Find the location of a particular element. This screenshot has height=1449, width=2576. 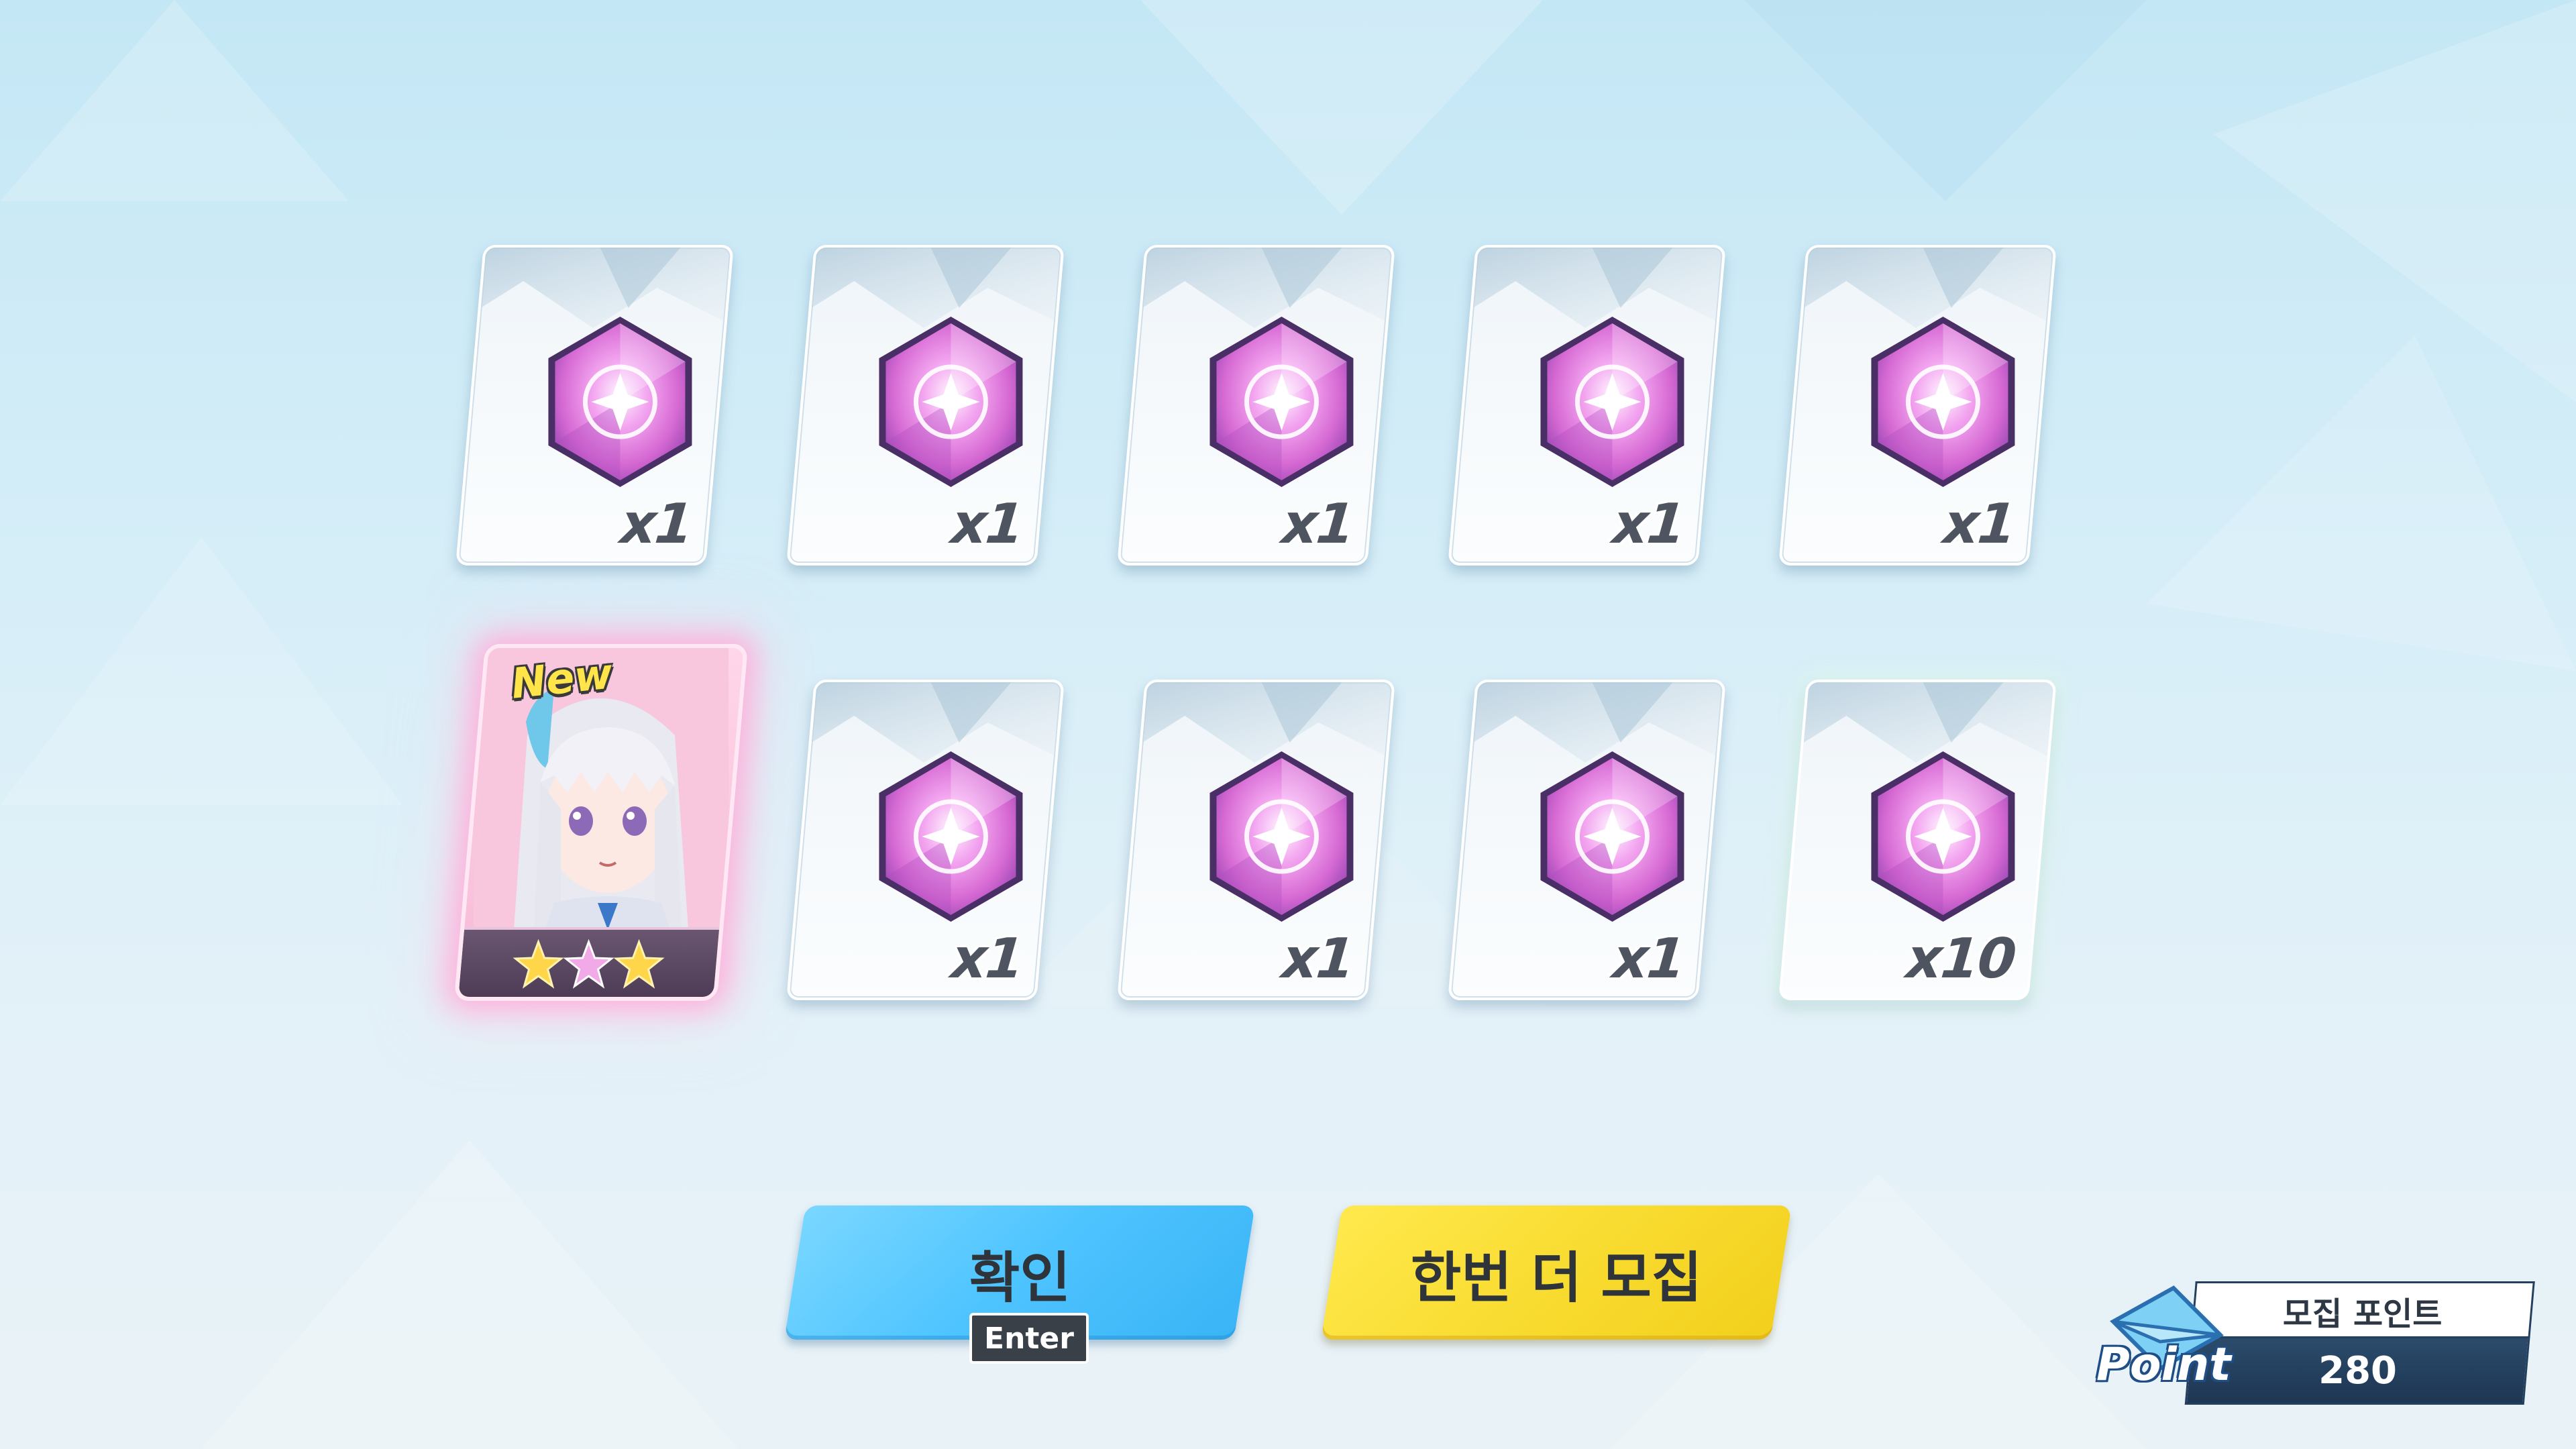

point-logo-text: Point is located at coordinates (2163, 1364).